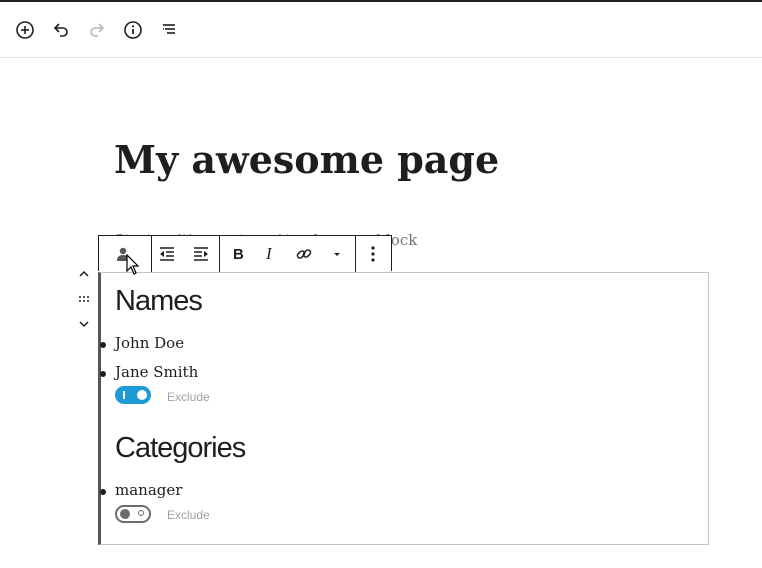 The image size is (762, 568). Describe the element at coordinates (157, 372) in the screenshot. I see `list-item-label: Jane Smith` at that location.